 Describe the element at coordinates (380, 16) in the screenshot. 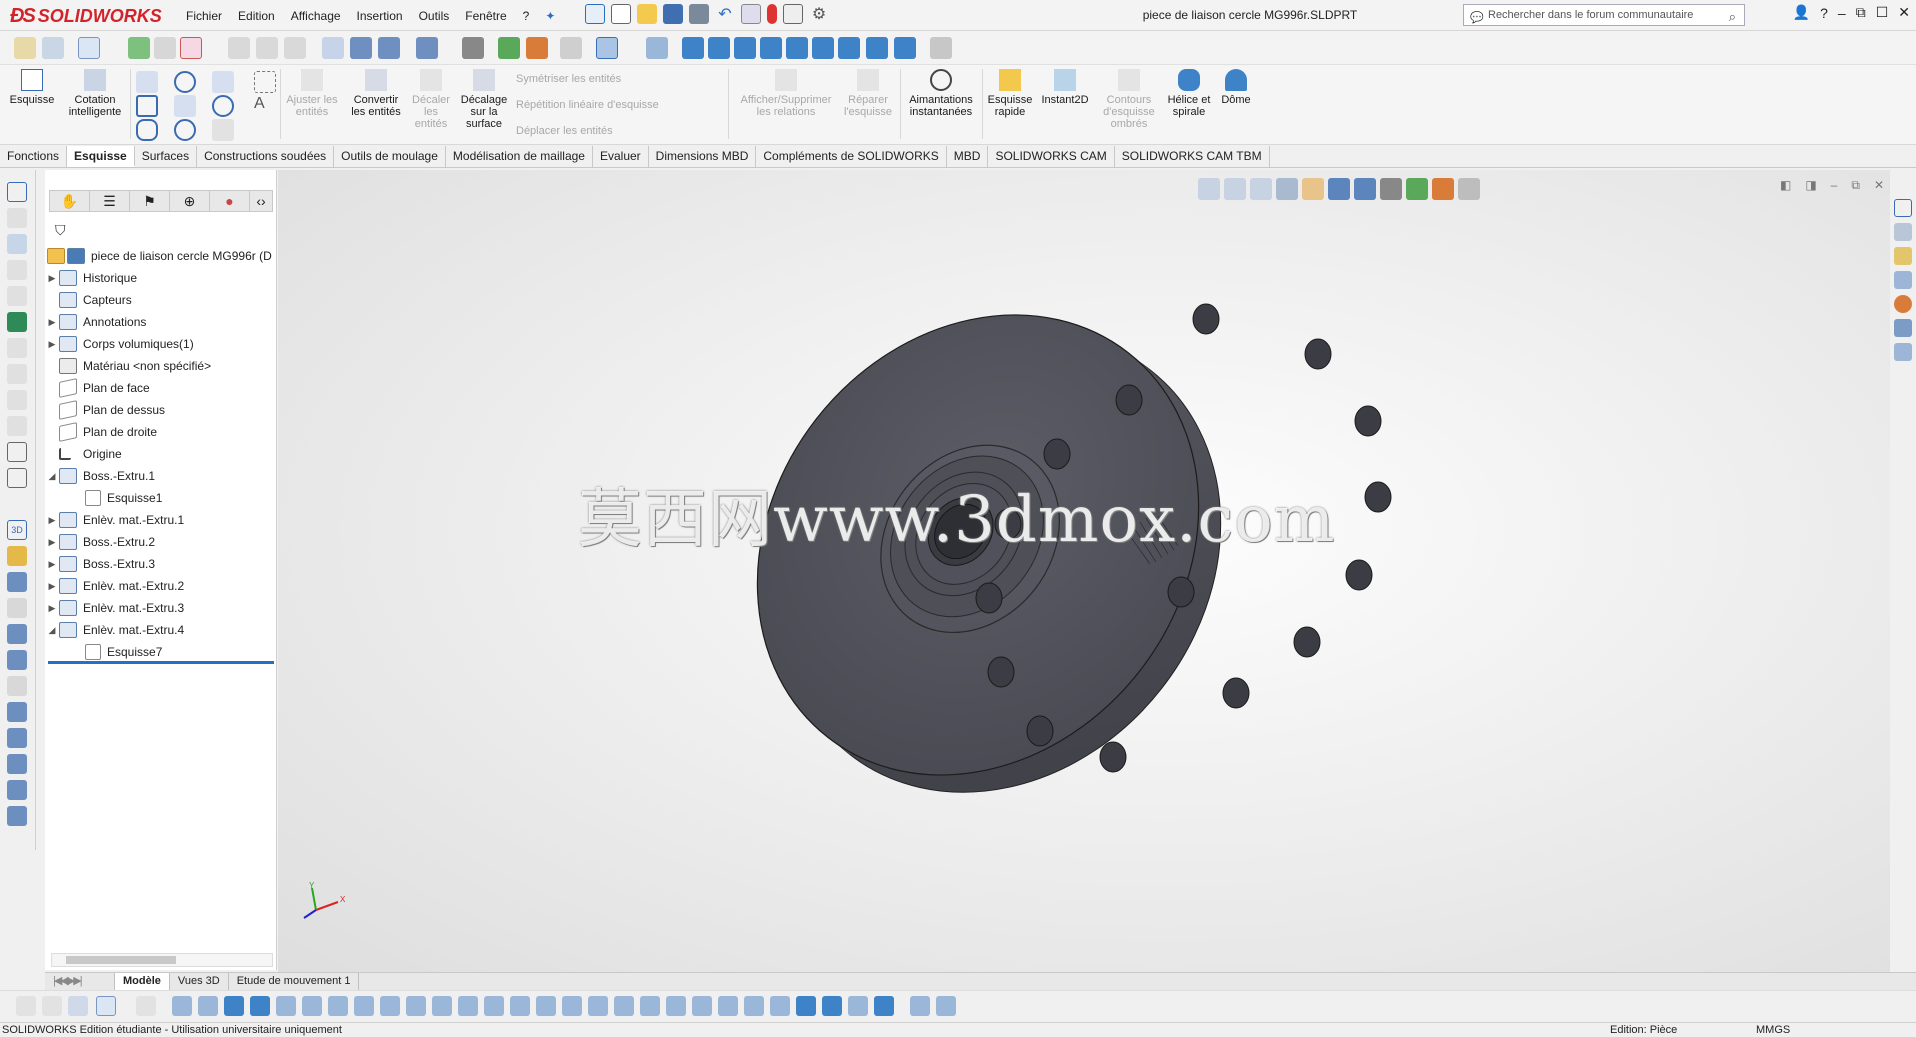

I see `menu-insertion: Insertion` at that location.